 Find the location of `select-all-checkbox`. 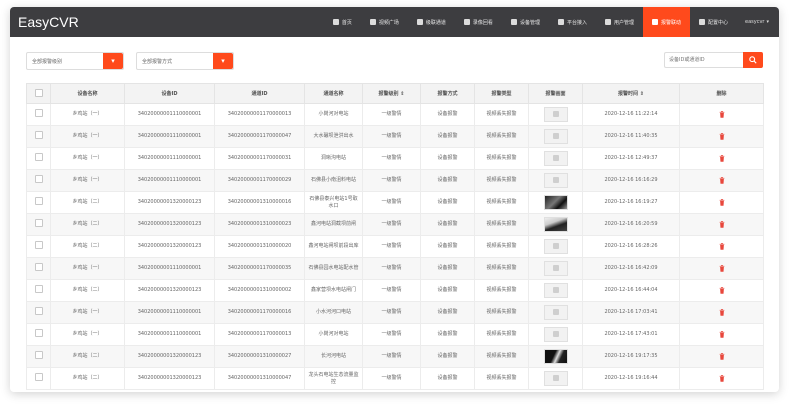

select-all-checkbox is located at coordinates (38, 92).